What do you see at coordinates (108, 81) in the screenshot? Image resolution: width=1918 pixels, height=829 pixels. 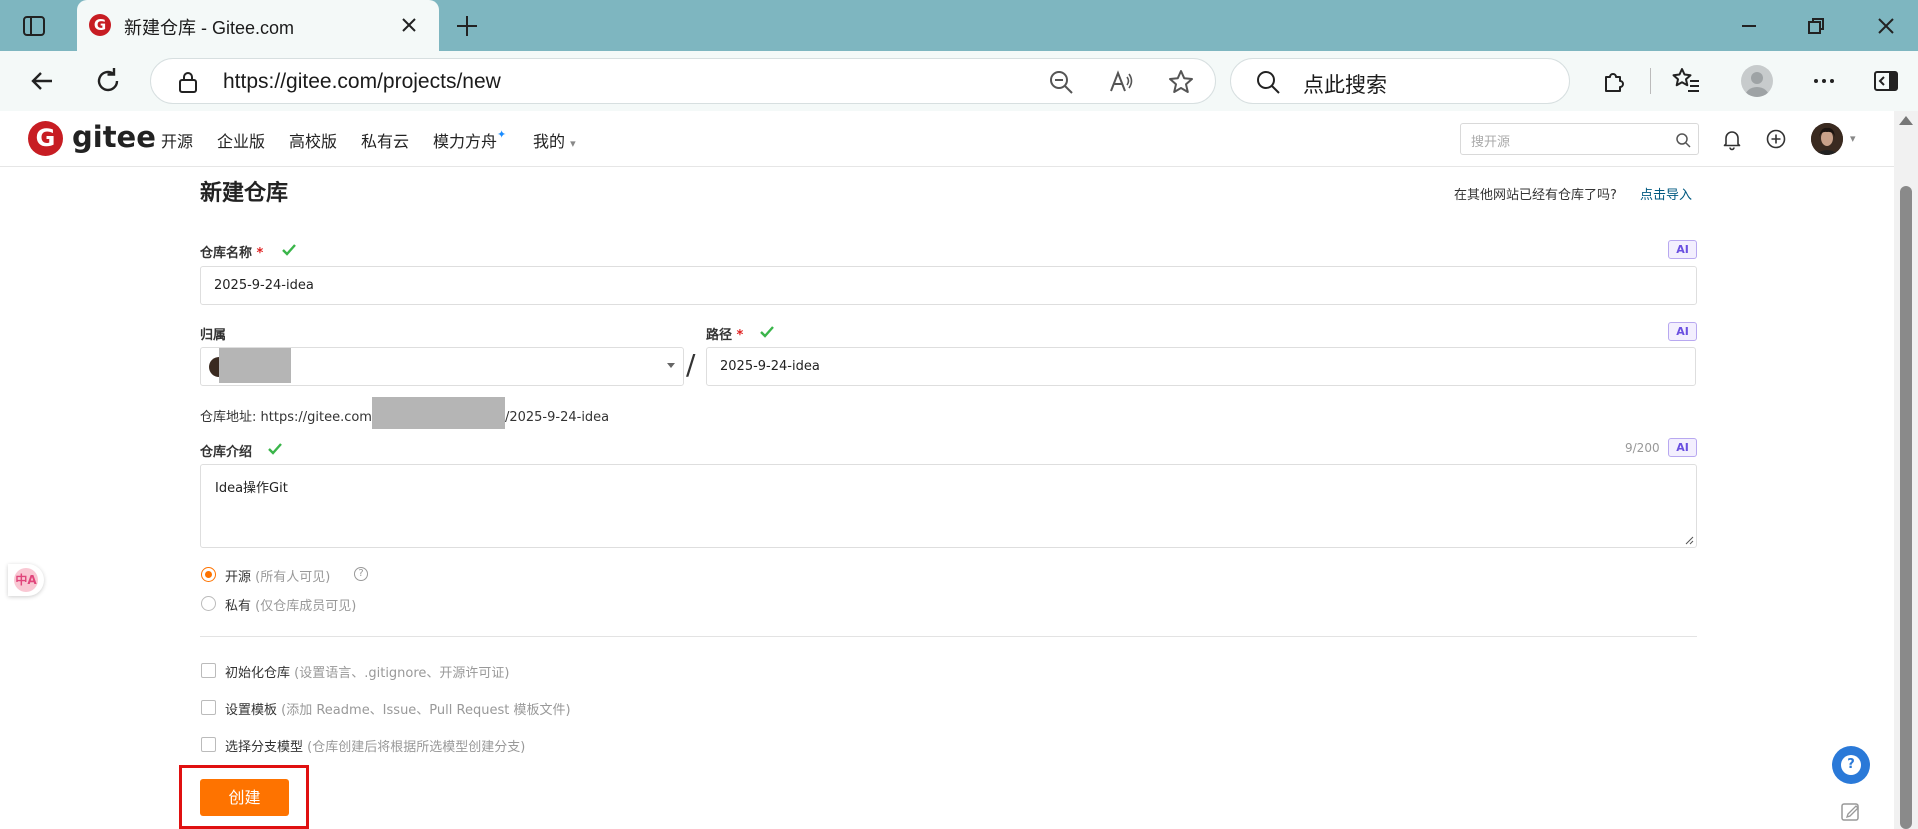 I see `refresh-icon` at bounding box center [108, 81].